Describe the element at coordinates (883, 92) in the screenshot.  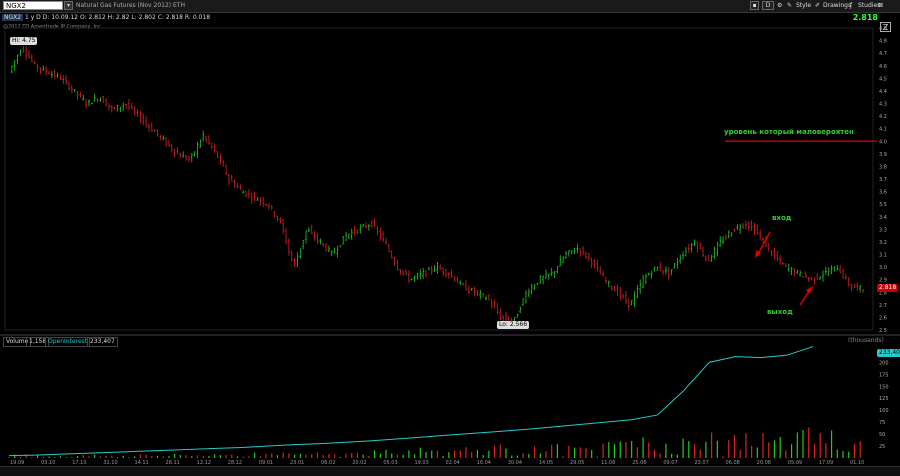
I see `y-tick-label: 4.4` at that location.